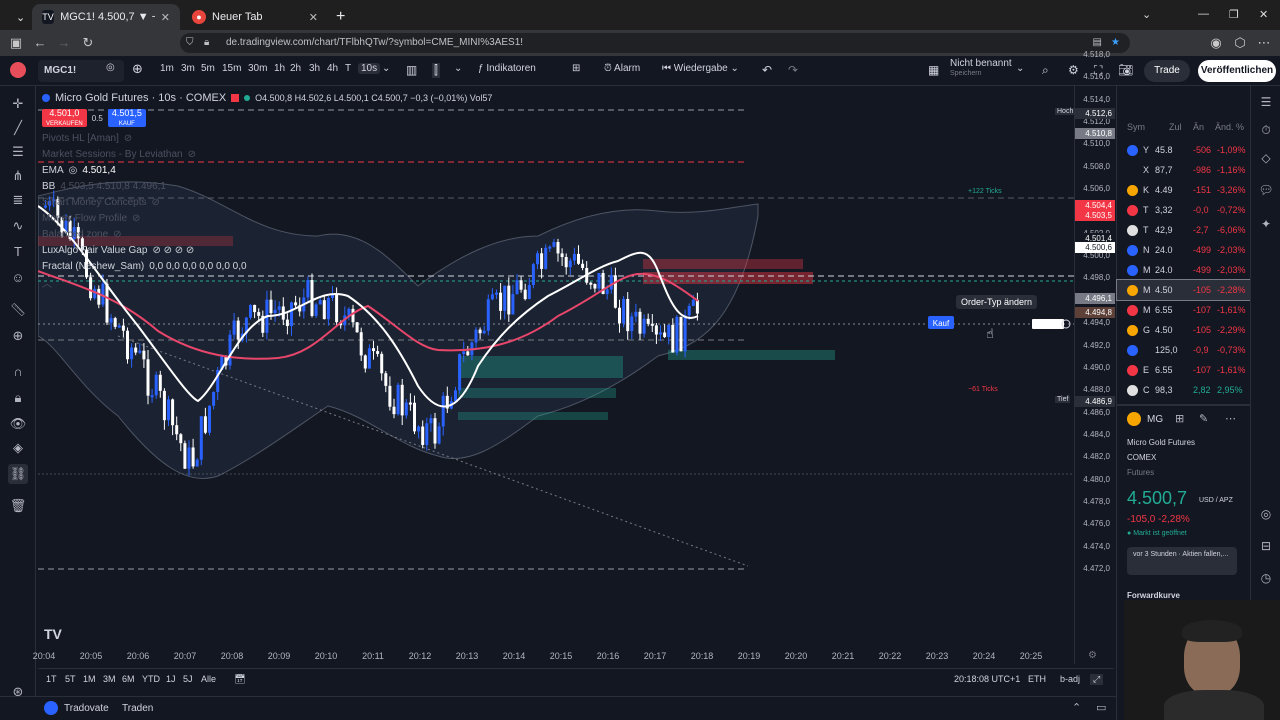  I want to click on interval-1: 3m, so click(188, 68).